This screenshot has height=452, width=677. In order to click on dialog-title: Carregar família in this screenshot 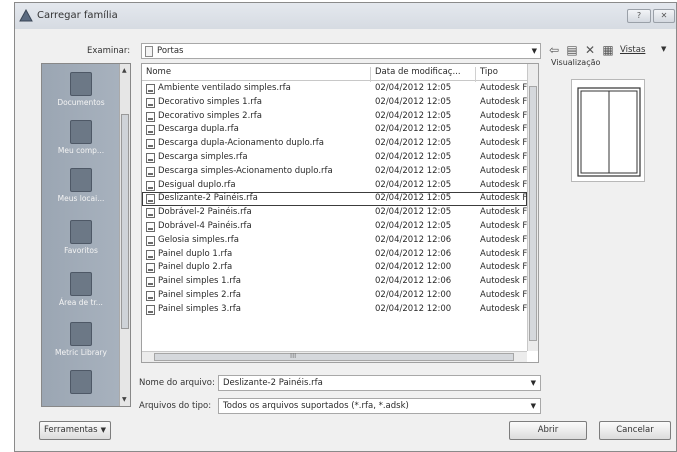, I will do `click(77, 15)`.